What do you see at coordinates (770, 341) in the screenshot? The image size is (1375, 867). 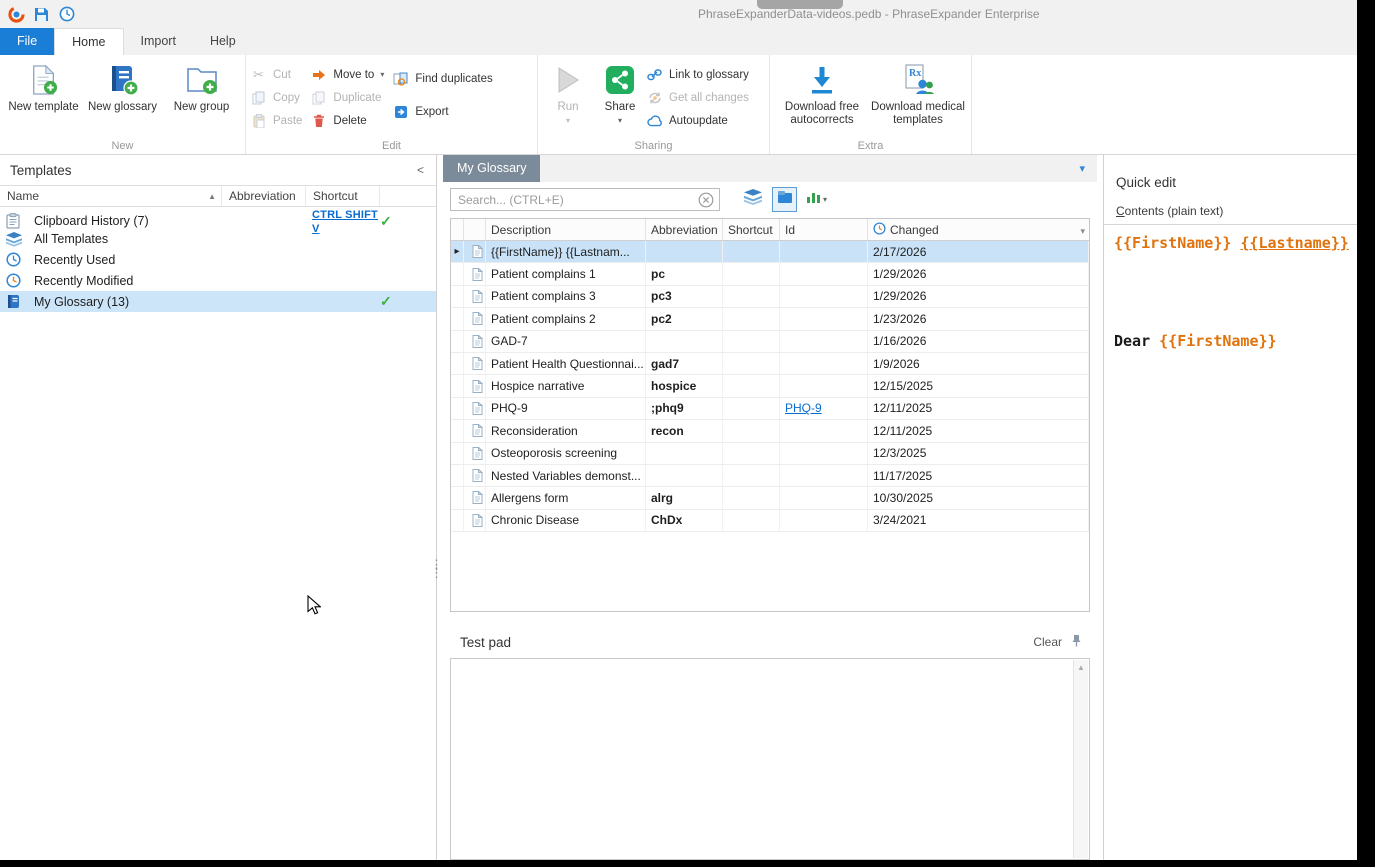 I see `table-row: GAD-7 1/16/2026` at bounding box center [770, 341].